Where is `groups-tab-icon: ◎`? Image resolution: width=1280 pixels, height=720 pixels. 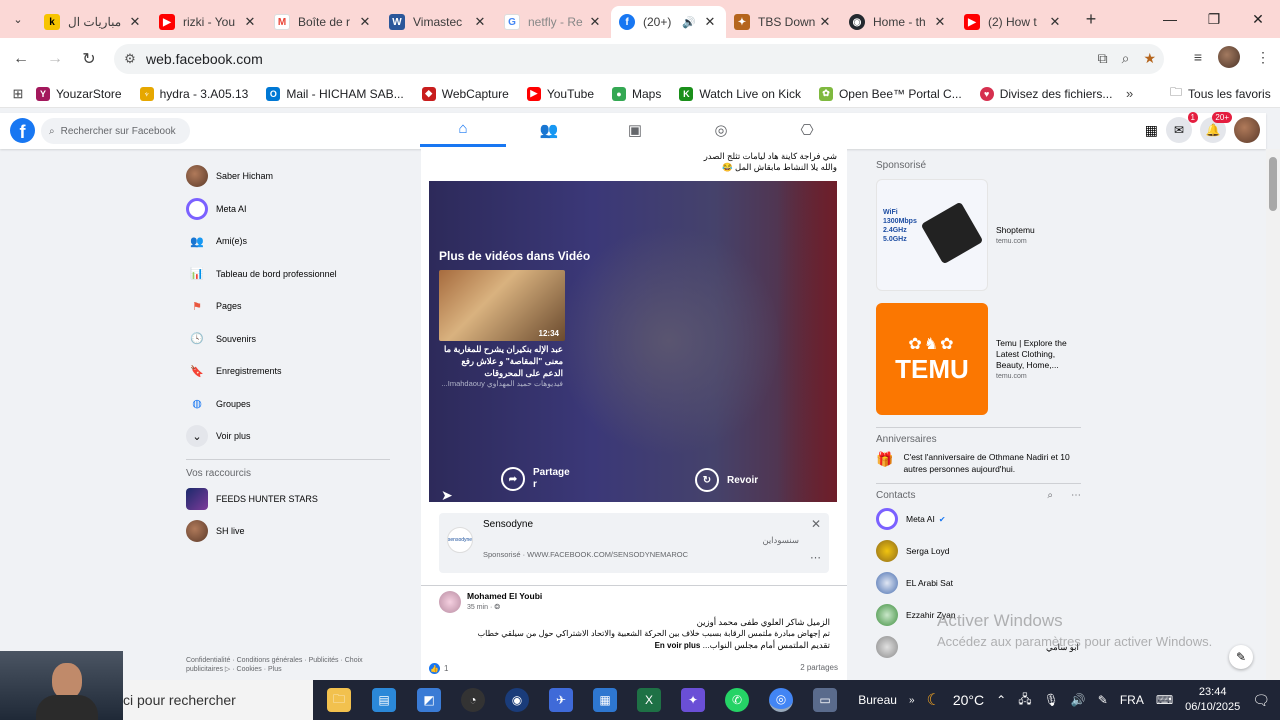 groups-tab-icon: ◎ is located at coordinates (721, 130).